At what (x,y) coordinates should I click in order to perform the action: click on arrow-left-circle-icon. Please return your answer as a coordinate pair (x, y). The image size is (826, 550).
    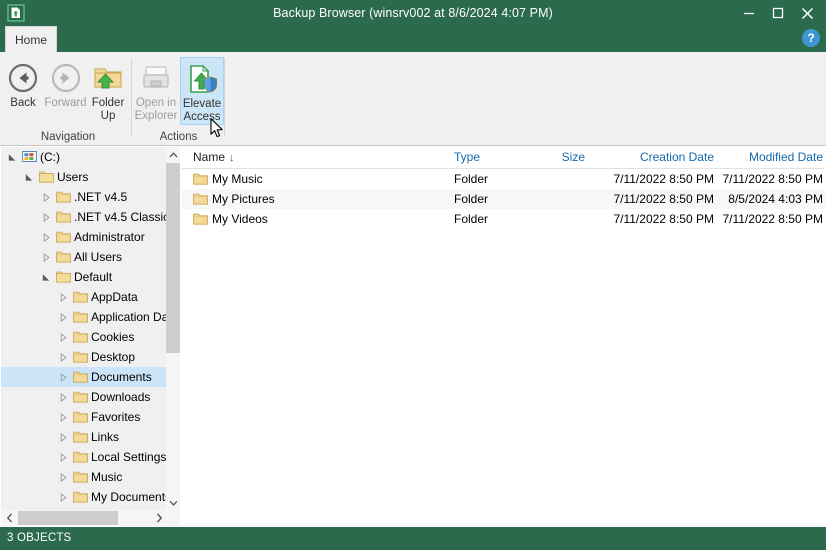
    Looking at the image, I should click on (23, 78).